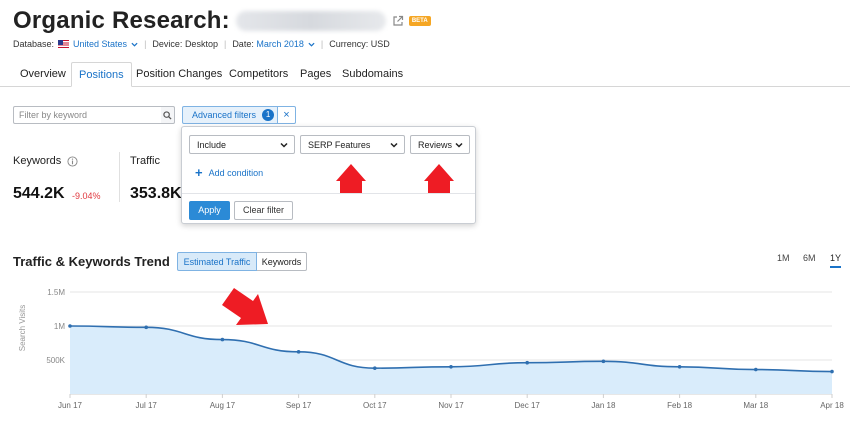 The height and width of the screenshot is (448, 850). What do you see at coordinates (809, 258) in the screenshot?
I see `range-6m: 6M` at bounding box center [809, 258].